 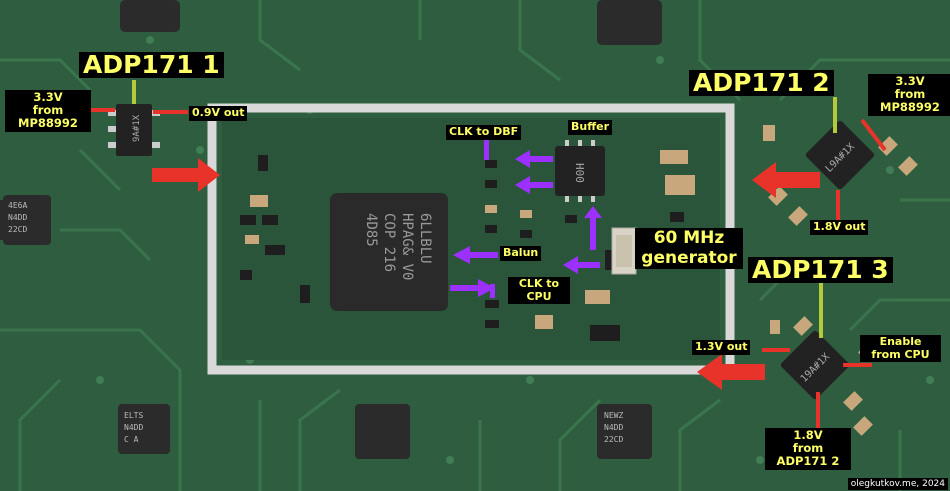 I want to click on label-0v9-out: 0.9V out, so click(x=218, y=113).